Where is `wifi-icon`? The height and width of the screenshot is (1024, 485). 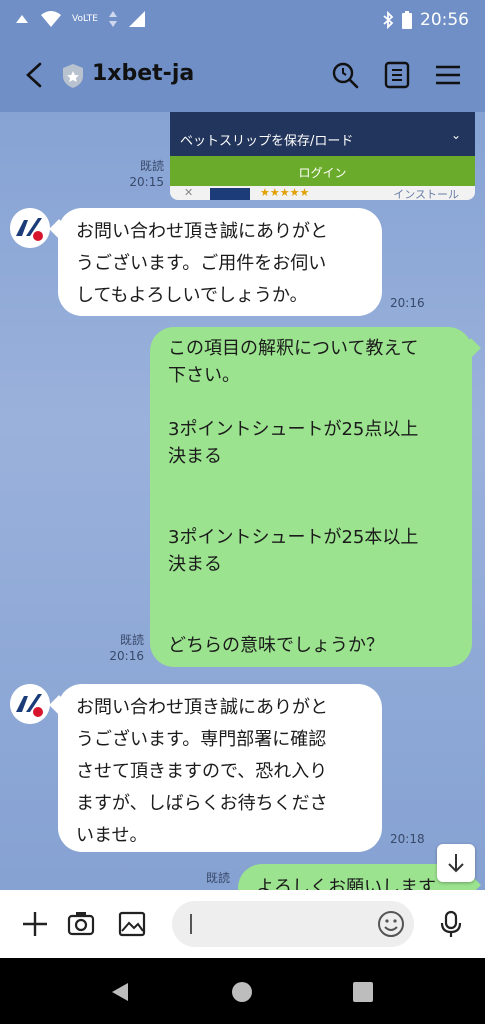
wifi-icon is located at coordinates (51, 19).